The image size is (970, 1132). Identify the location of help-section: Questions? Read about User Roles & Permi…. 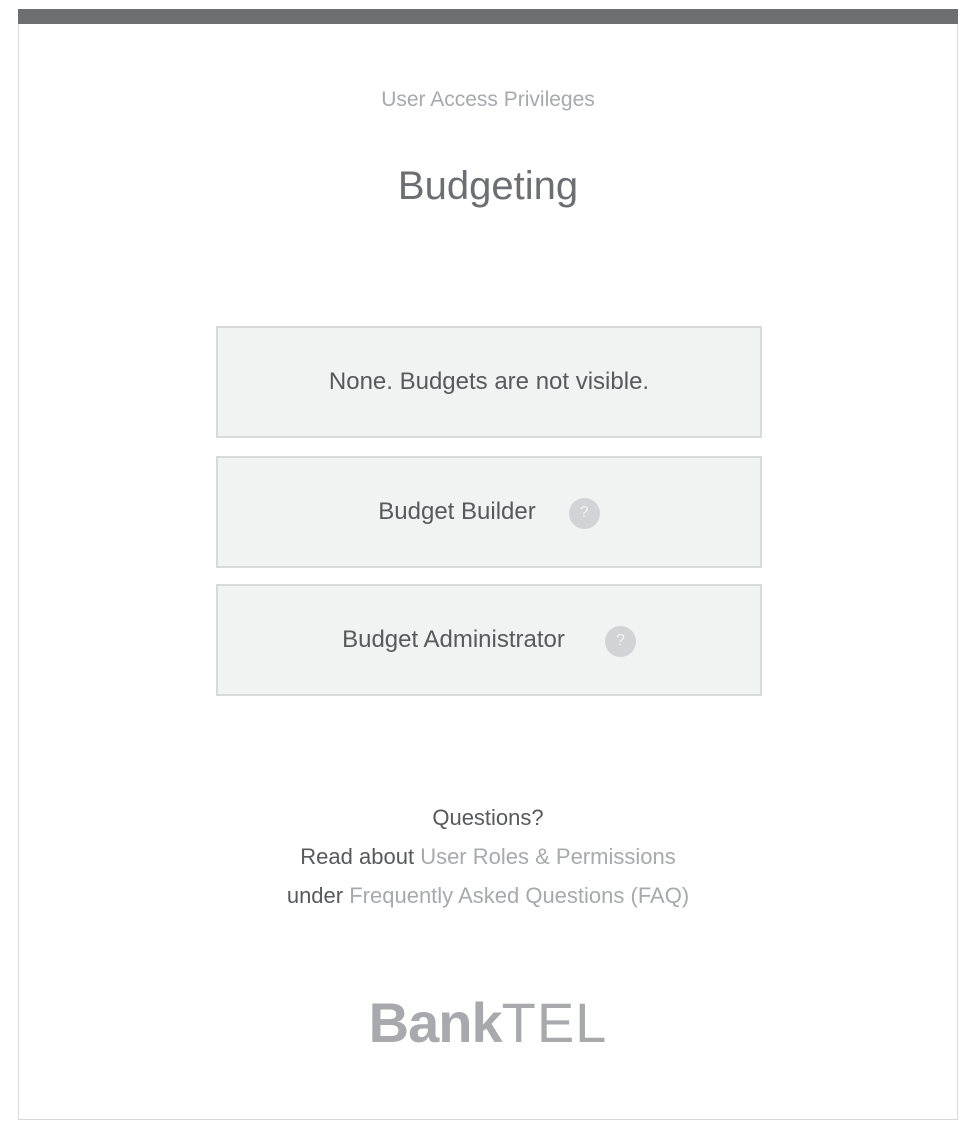
(488, 856).